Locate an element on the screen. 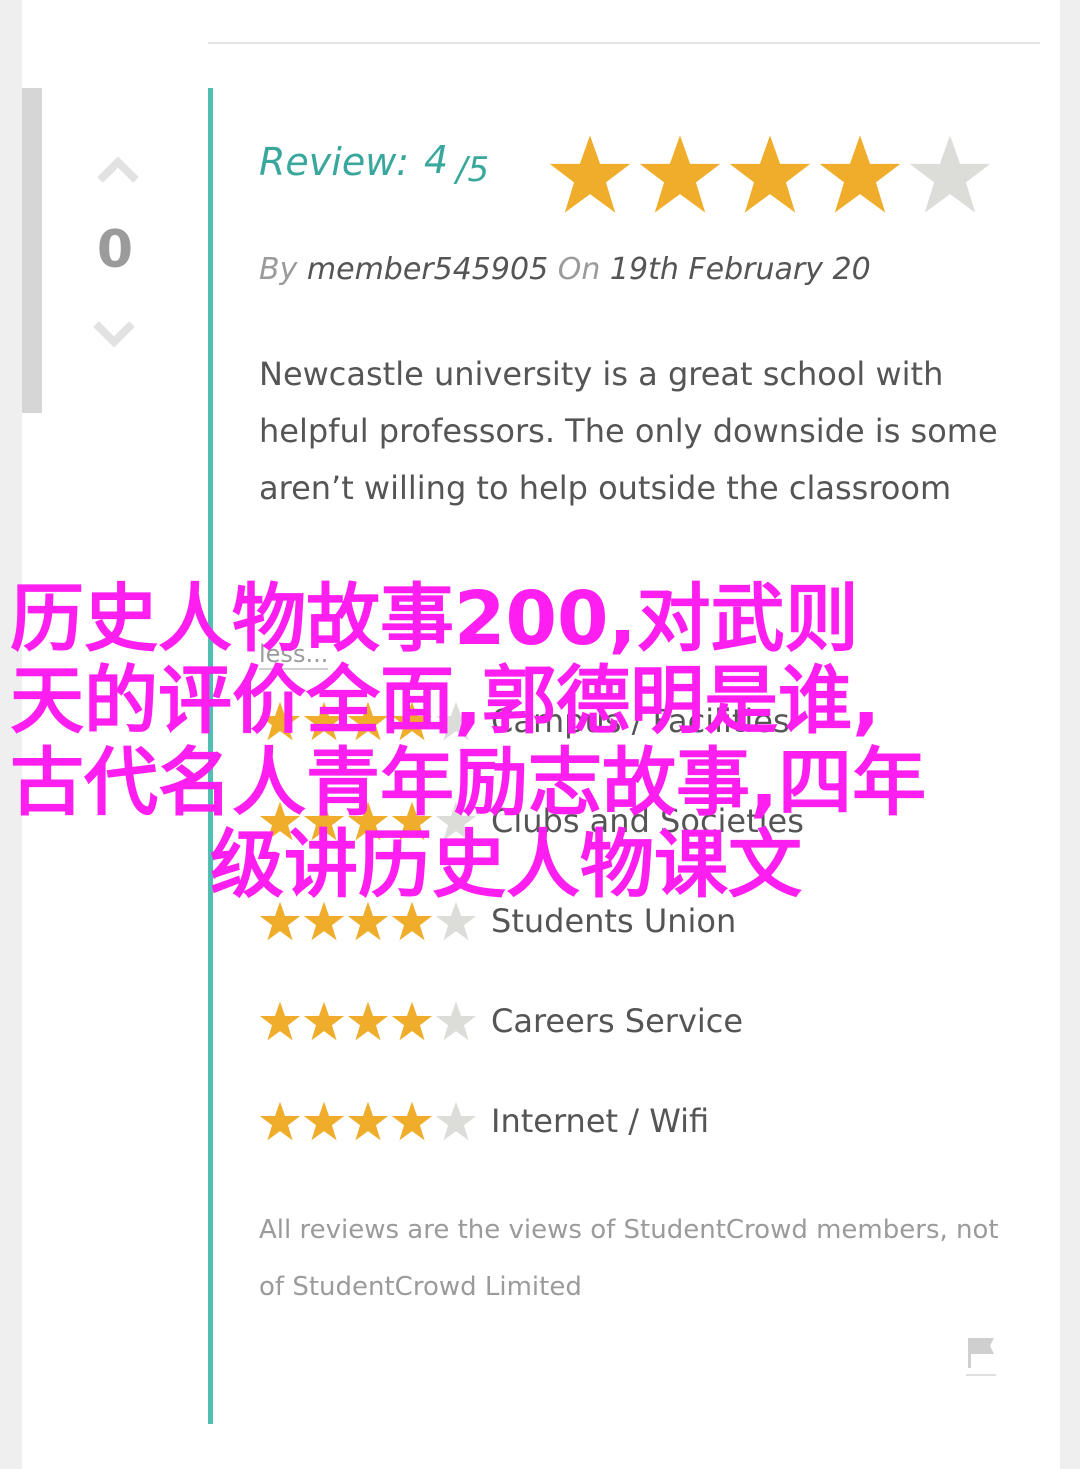 This screenshot has height=1469, width=1080. rating-row: Careers Service is located at coordinates (501, 1021).